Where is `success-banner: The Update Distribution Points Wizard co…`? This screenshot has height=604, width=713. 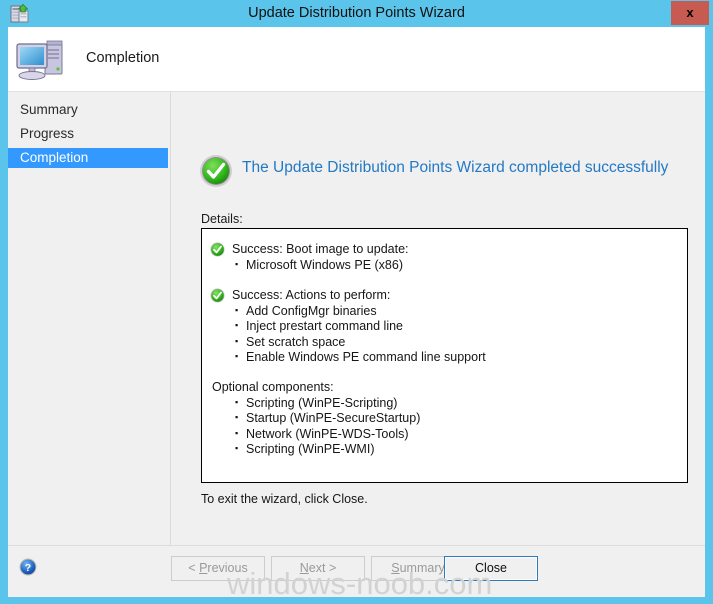 success-banner: The Update Distribution Points Wizard co… is located at coordinates (449, 172).